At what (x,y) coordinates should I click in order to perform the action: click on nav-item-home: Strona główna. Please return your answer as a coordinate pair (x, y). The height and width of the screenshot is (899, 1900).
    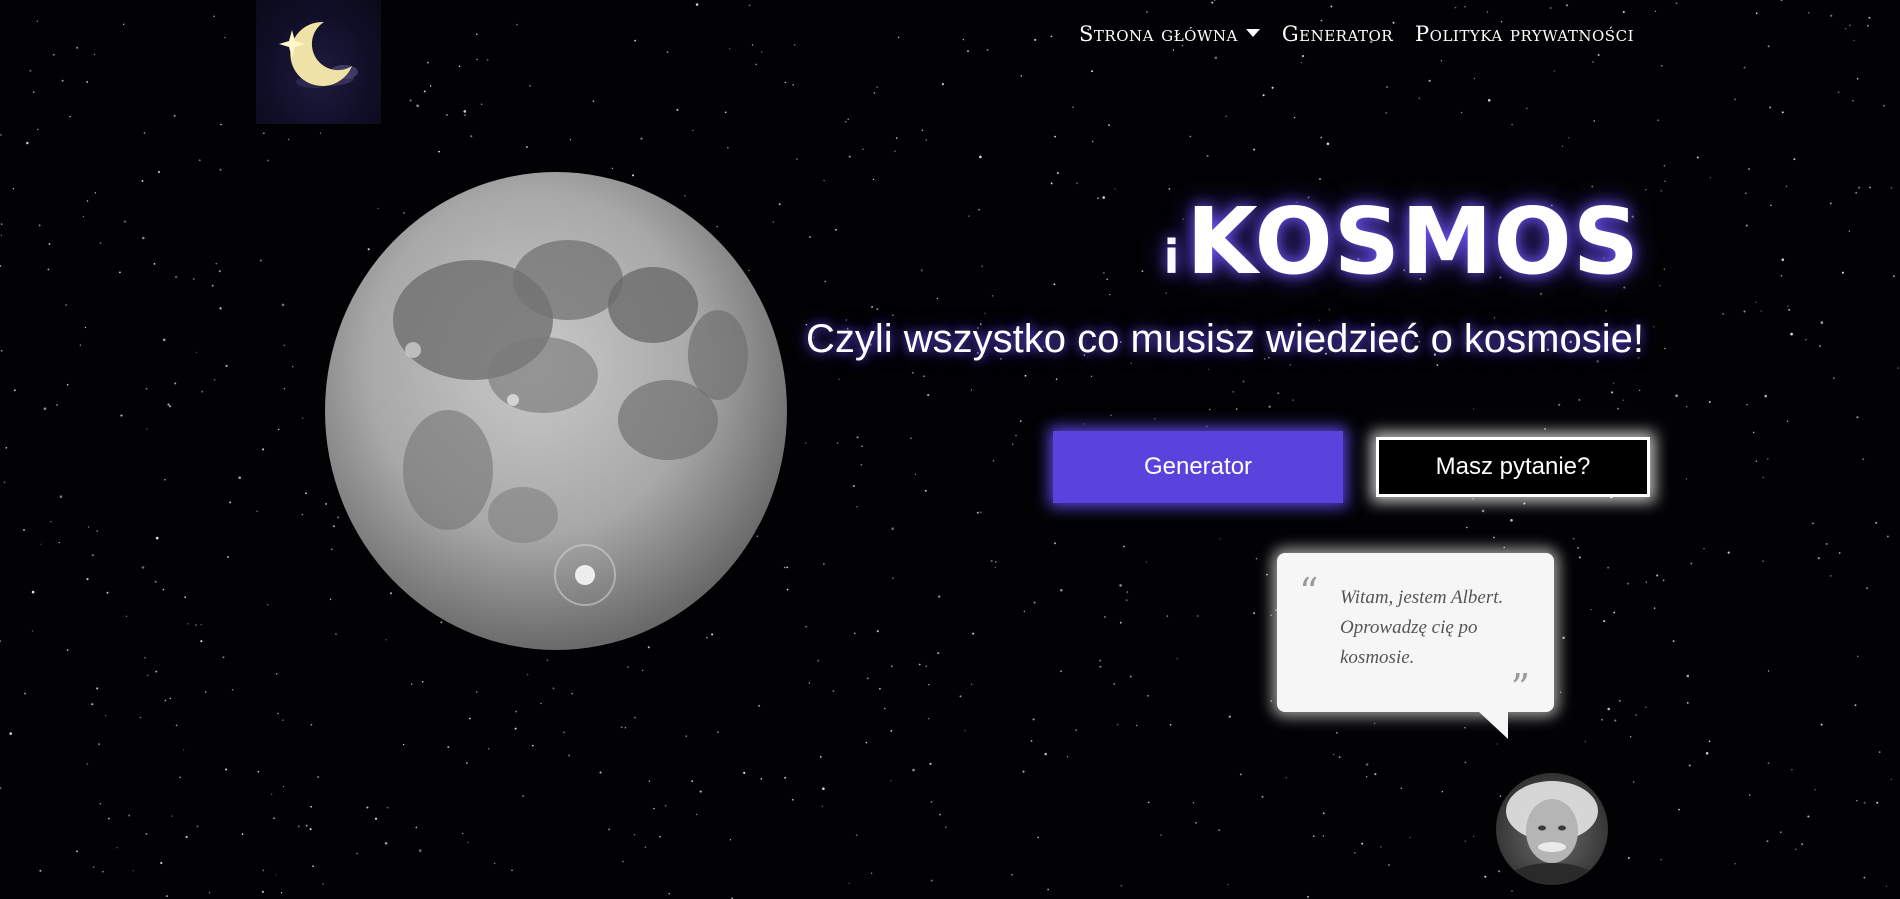
    Looking at the image, I should click on (1169, 34).